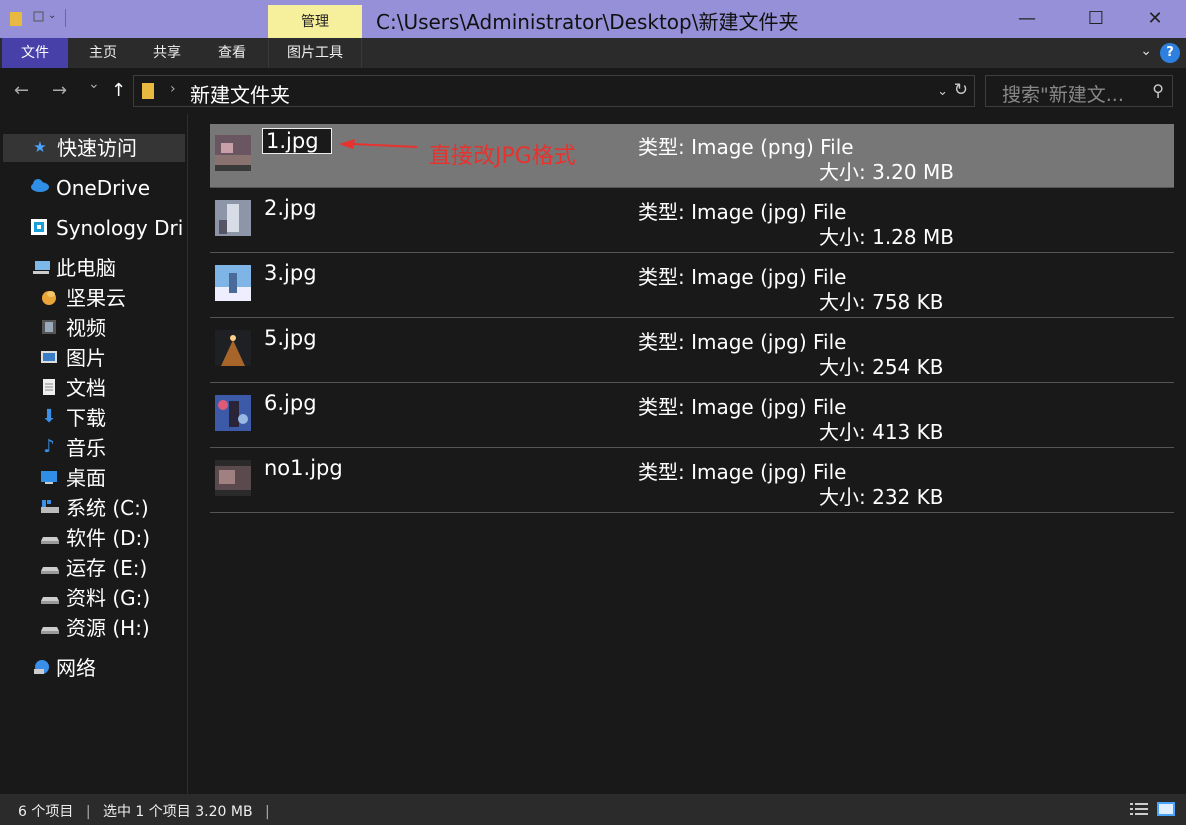 Image resolution: width=1186 pixels, height=825 pixels. I want to click on file-row: 3.jpg 类型: Image (jpg) File 大小: 758 KB, so click(692, 286).